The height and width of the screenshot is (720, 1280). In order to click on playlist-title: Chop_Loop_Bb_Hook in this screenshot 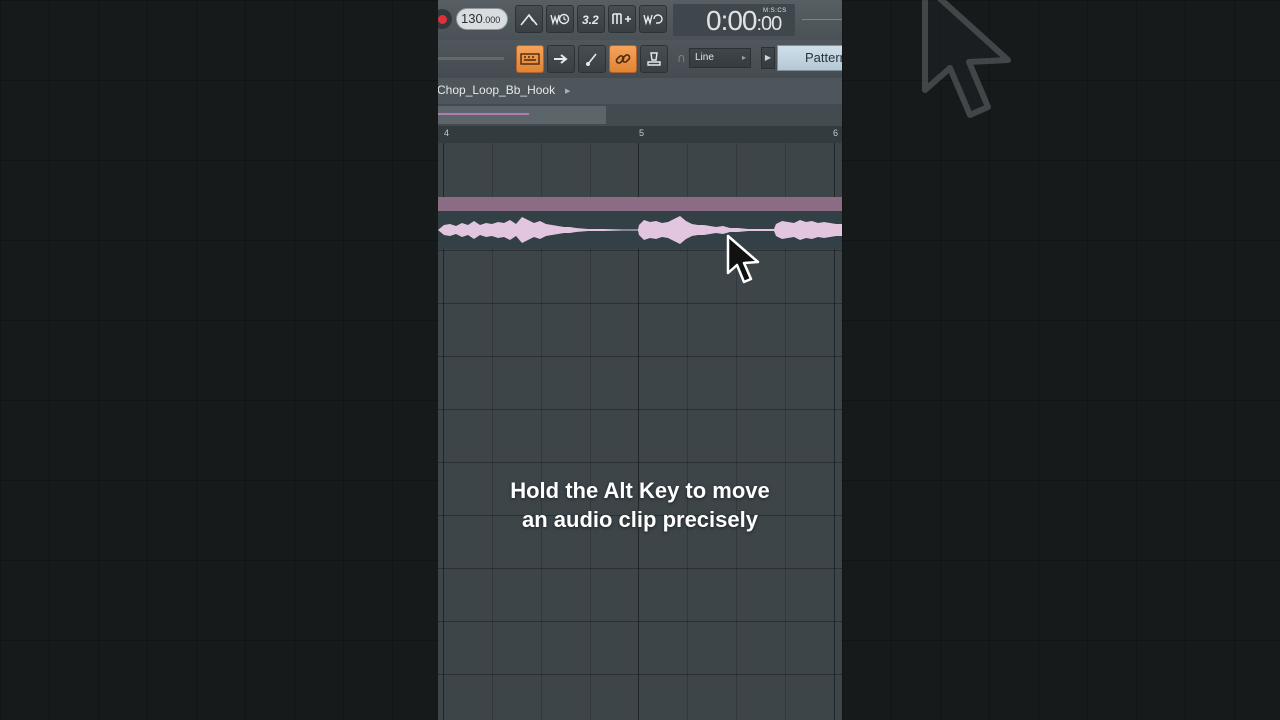, I will do `click(497, 90)`.